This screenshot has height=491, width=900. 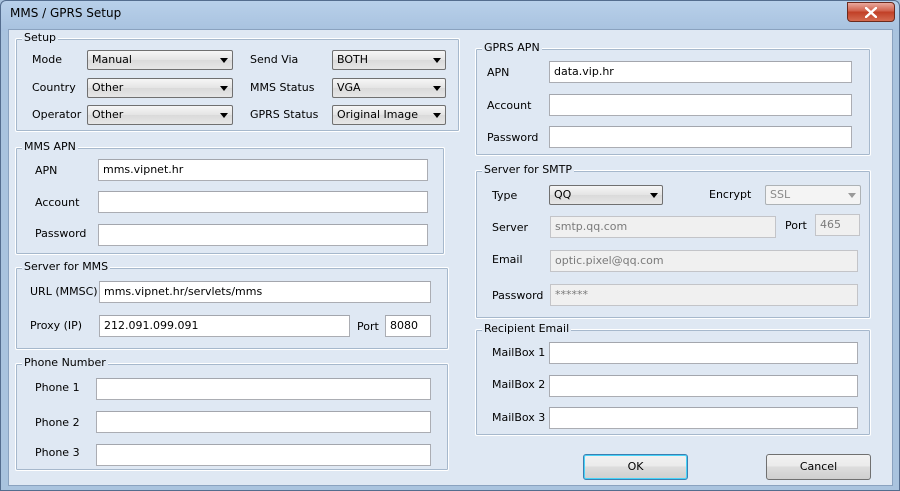 What do you see at coordinates (108, 114) in the screenshot?
I see `operator-select-value: Other` at bounding box center [108, 114].